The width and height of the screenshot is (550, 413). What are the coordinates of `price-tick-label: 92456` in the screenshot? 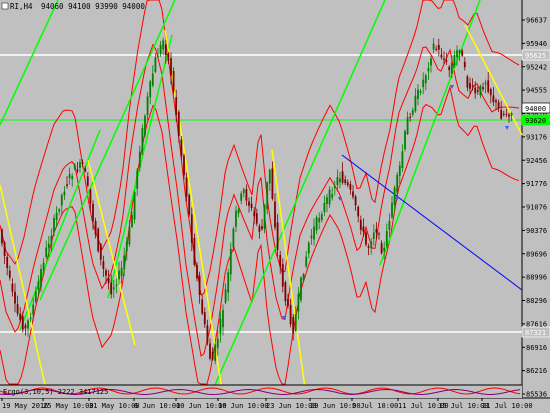 It's located at (536, 161).